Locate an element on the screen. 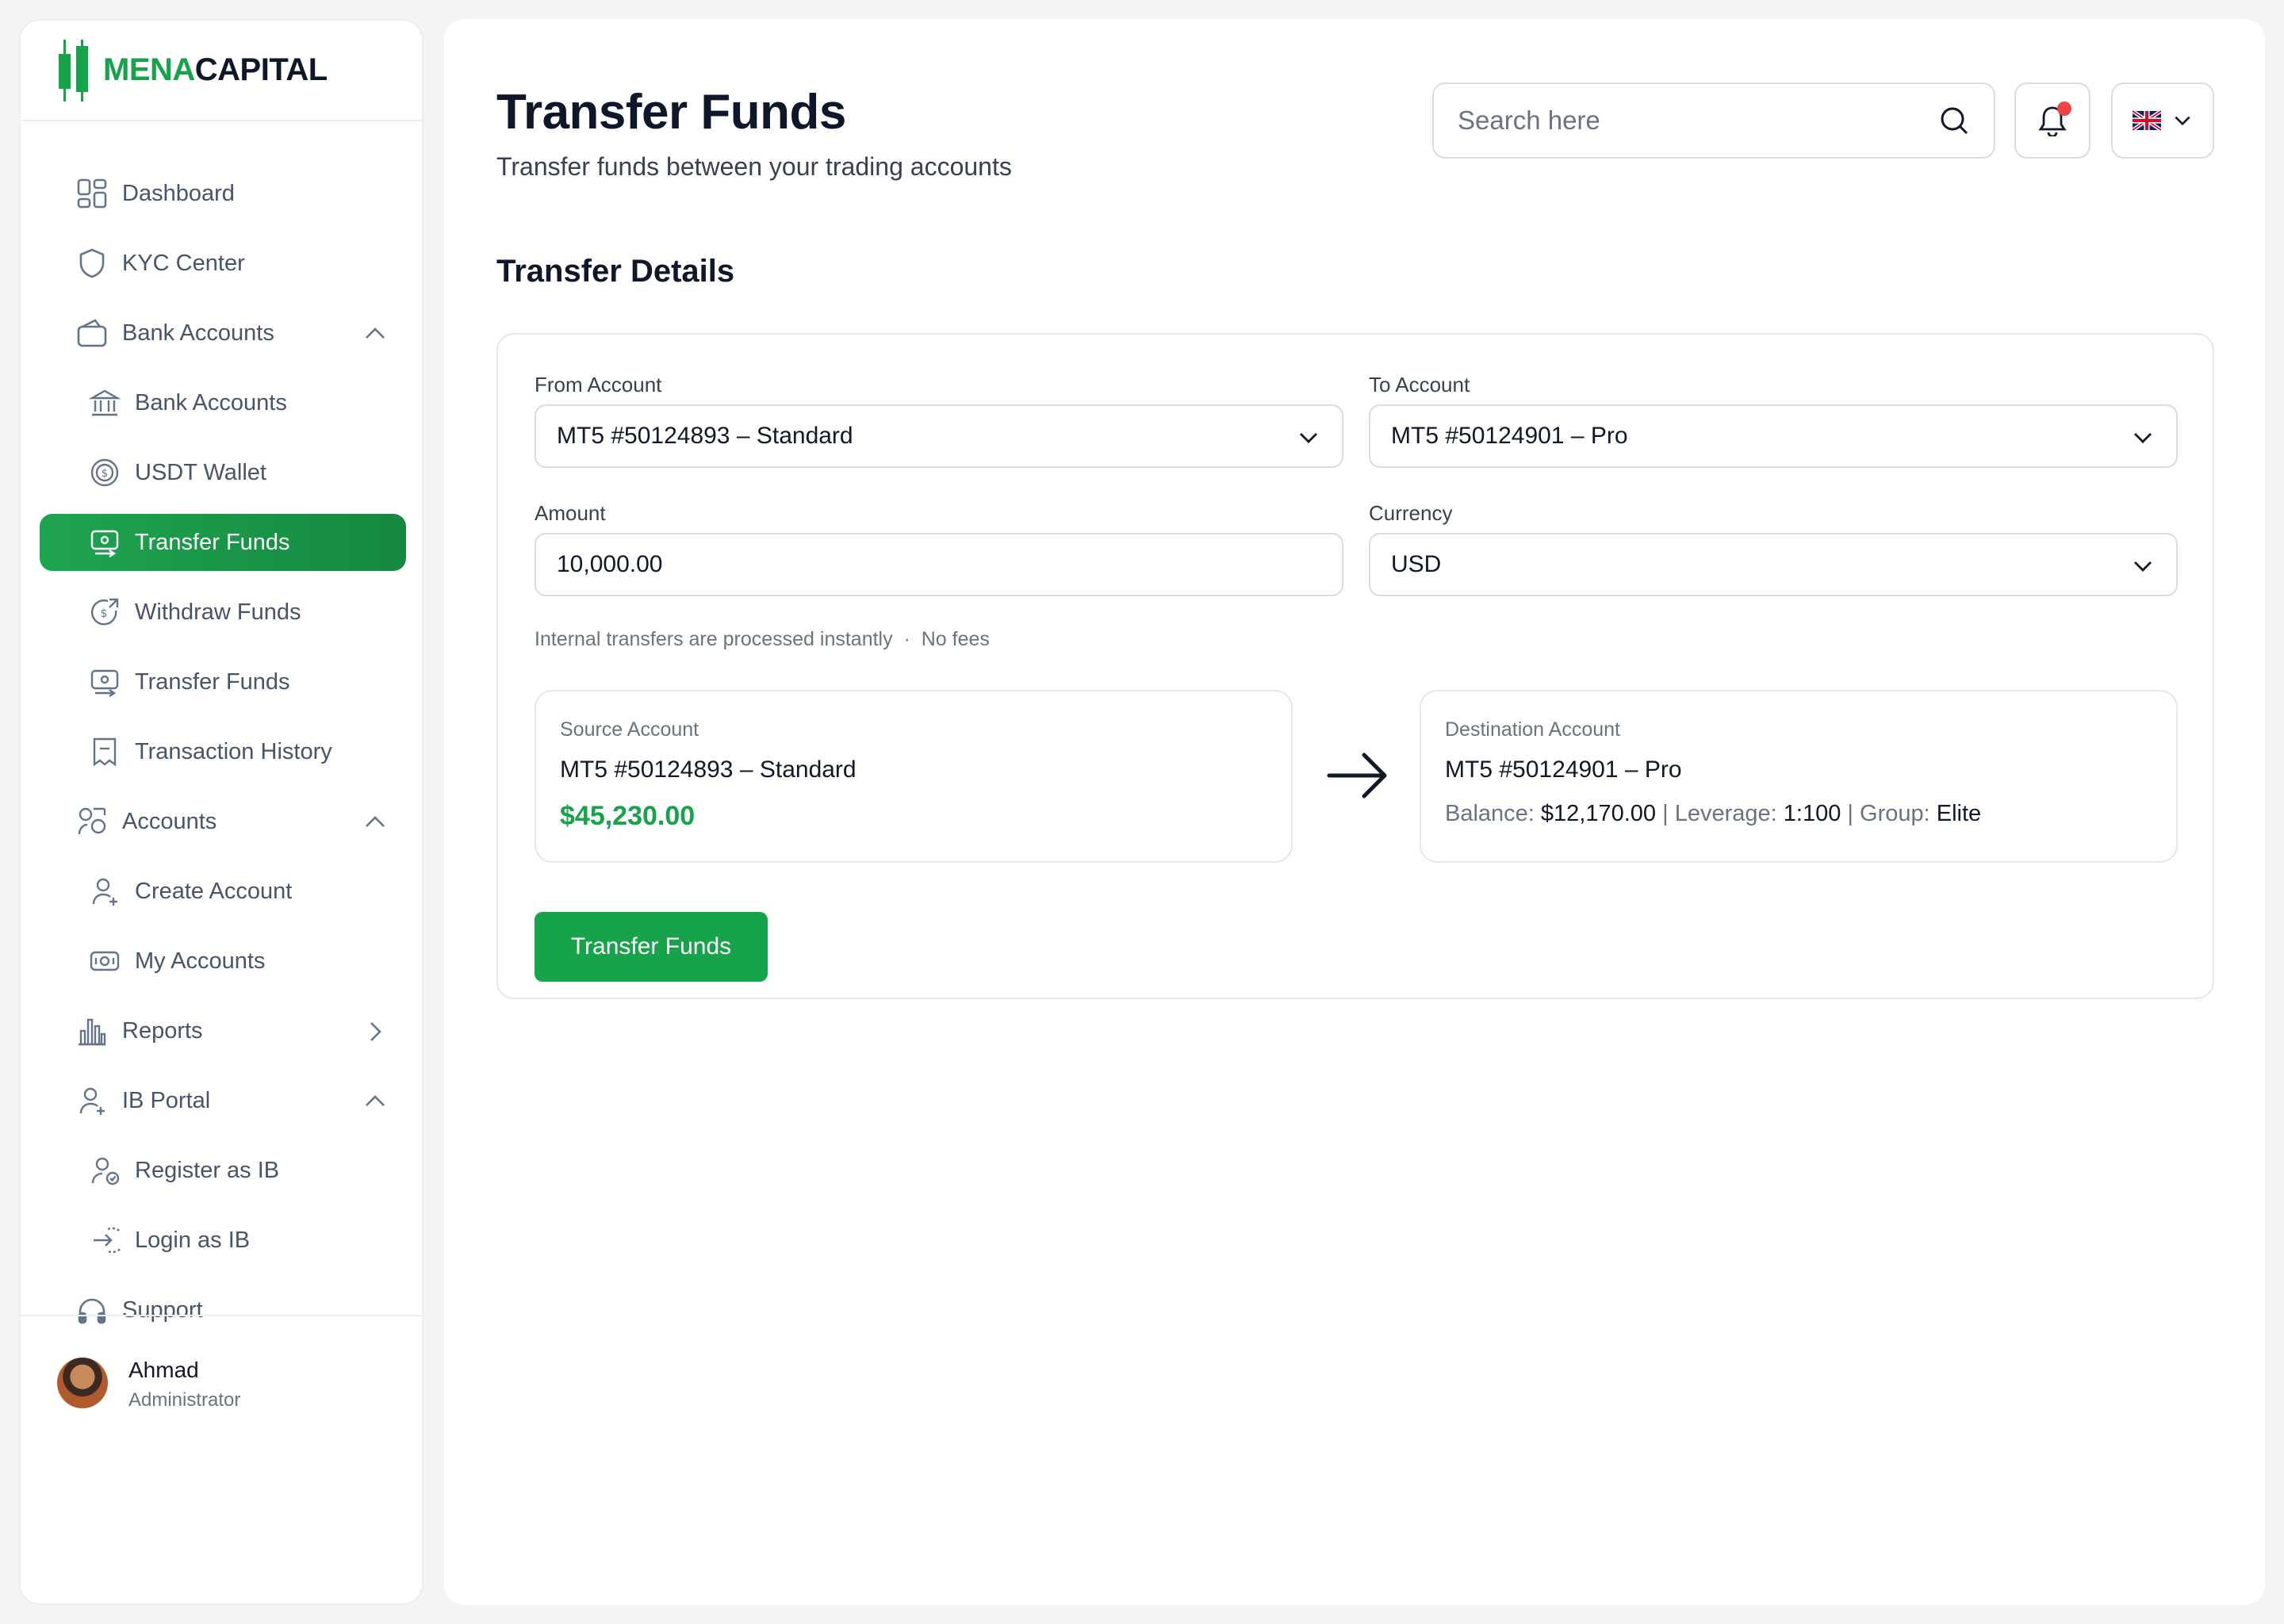 The image size is (2284, 1624). page-title: Transfer Funds is located at coordinates (671, 113).